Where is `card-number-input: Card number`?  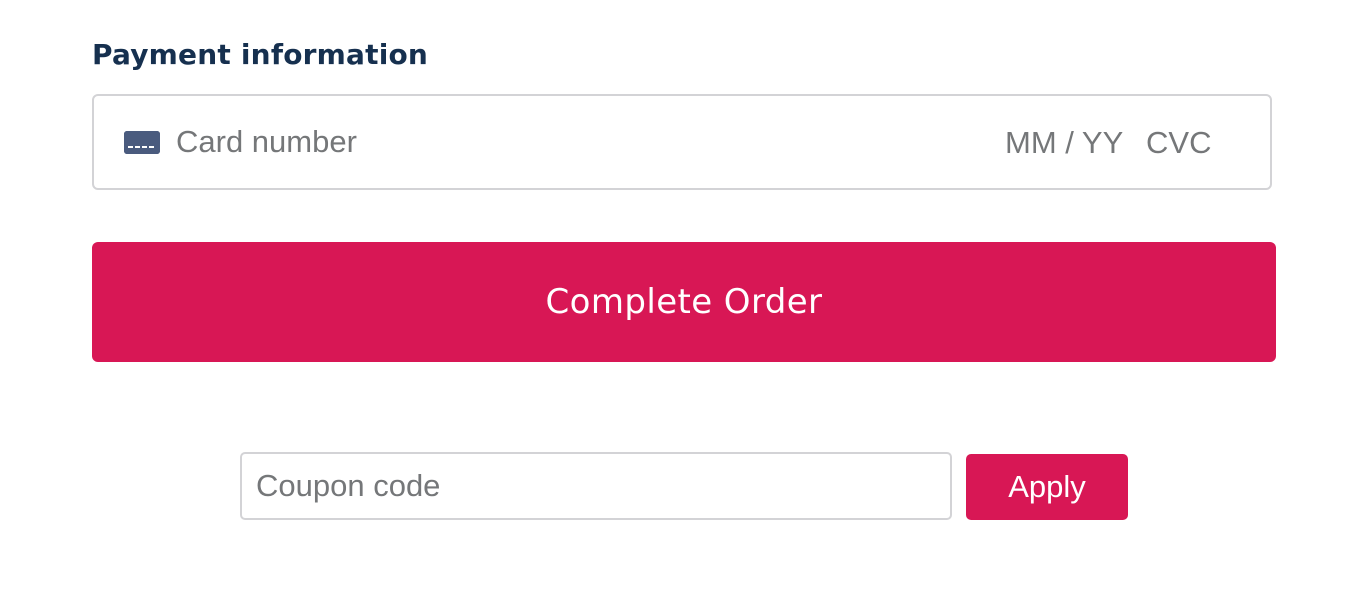
card-number-input: Card number is located at coordinates (266, 142).